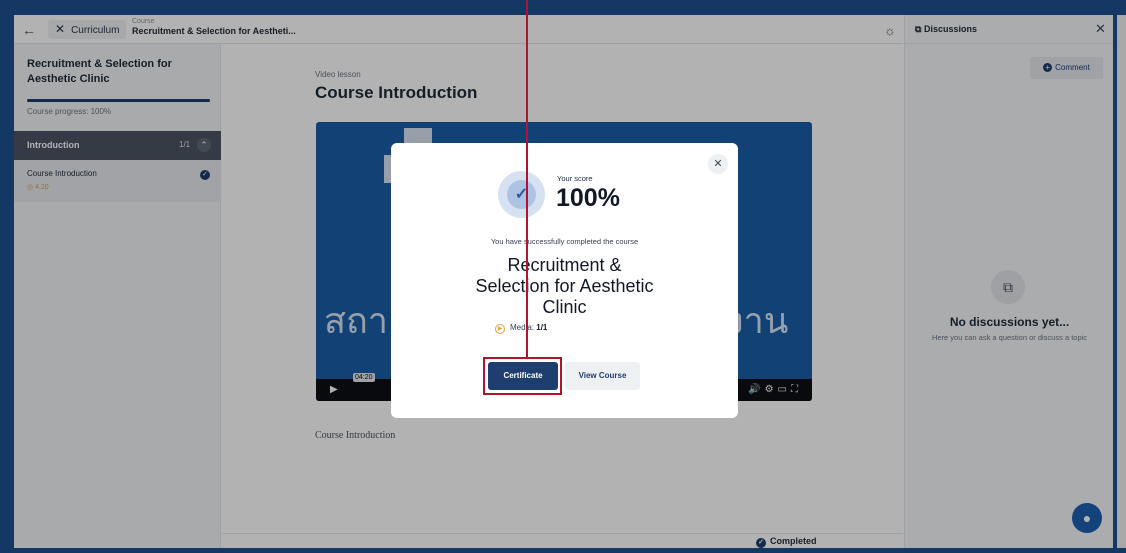  I want to click on score-value: 100%, so click(588, 198).